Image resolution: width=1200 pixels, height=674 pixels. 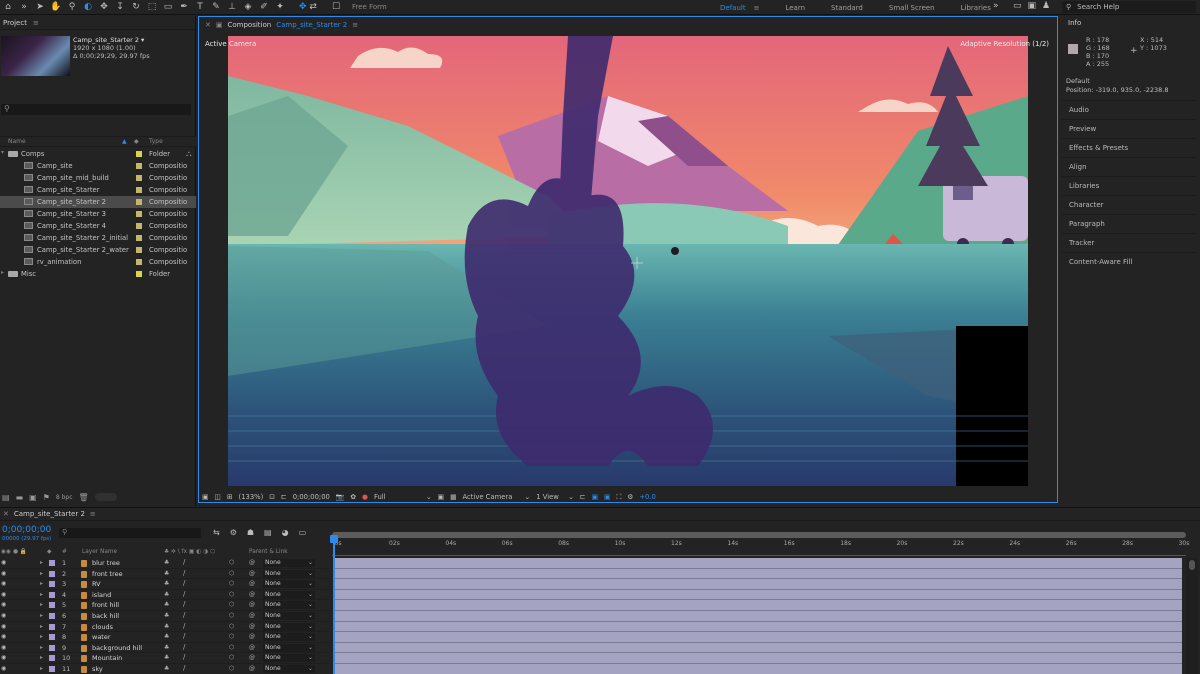 I want to click on layer-name: front hill, so click(x=105, y=605).